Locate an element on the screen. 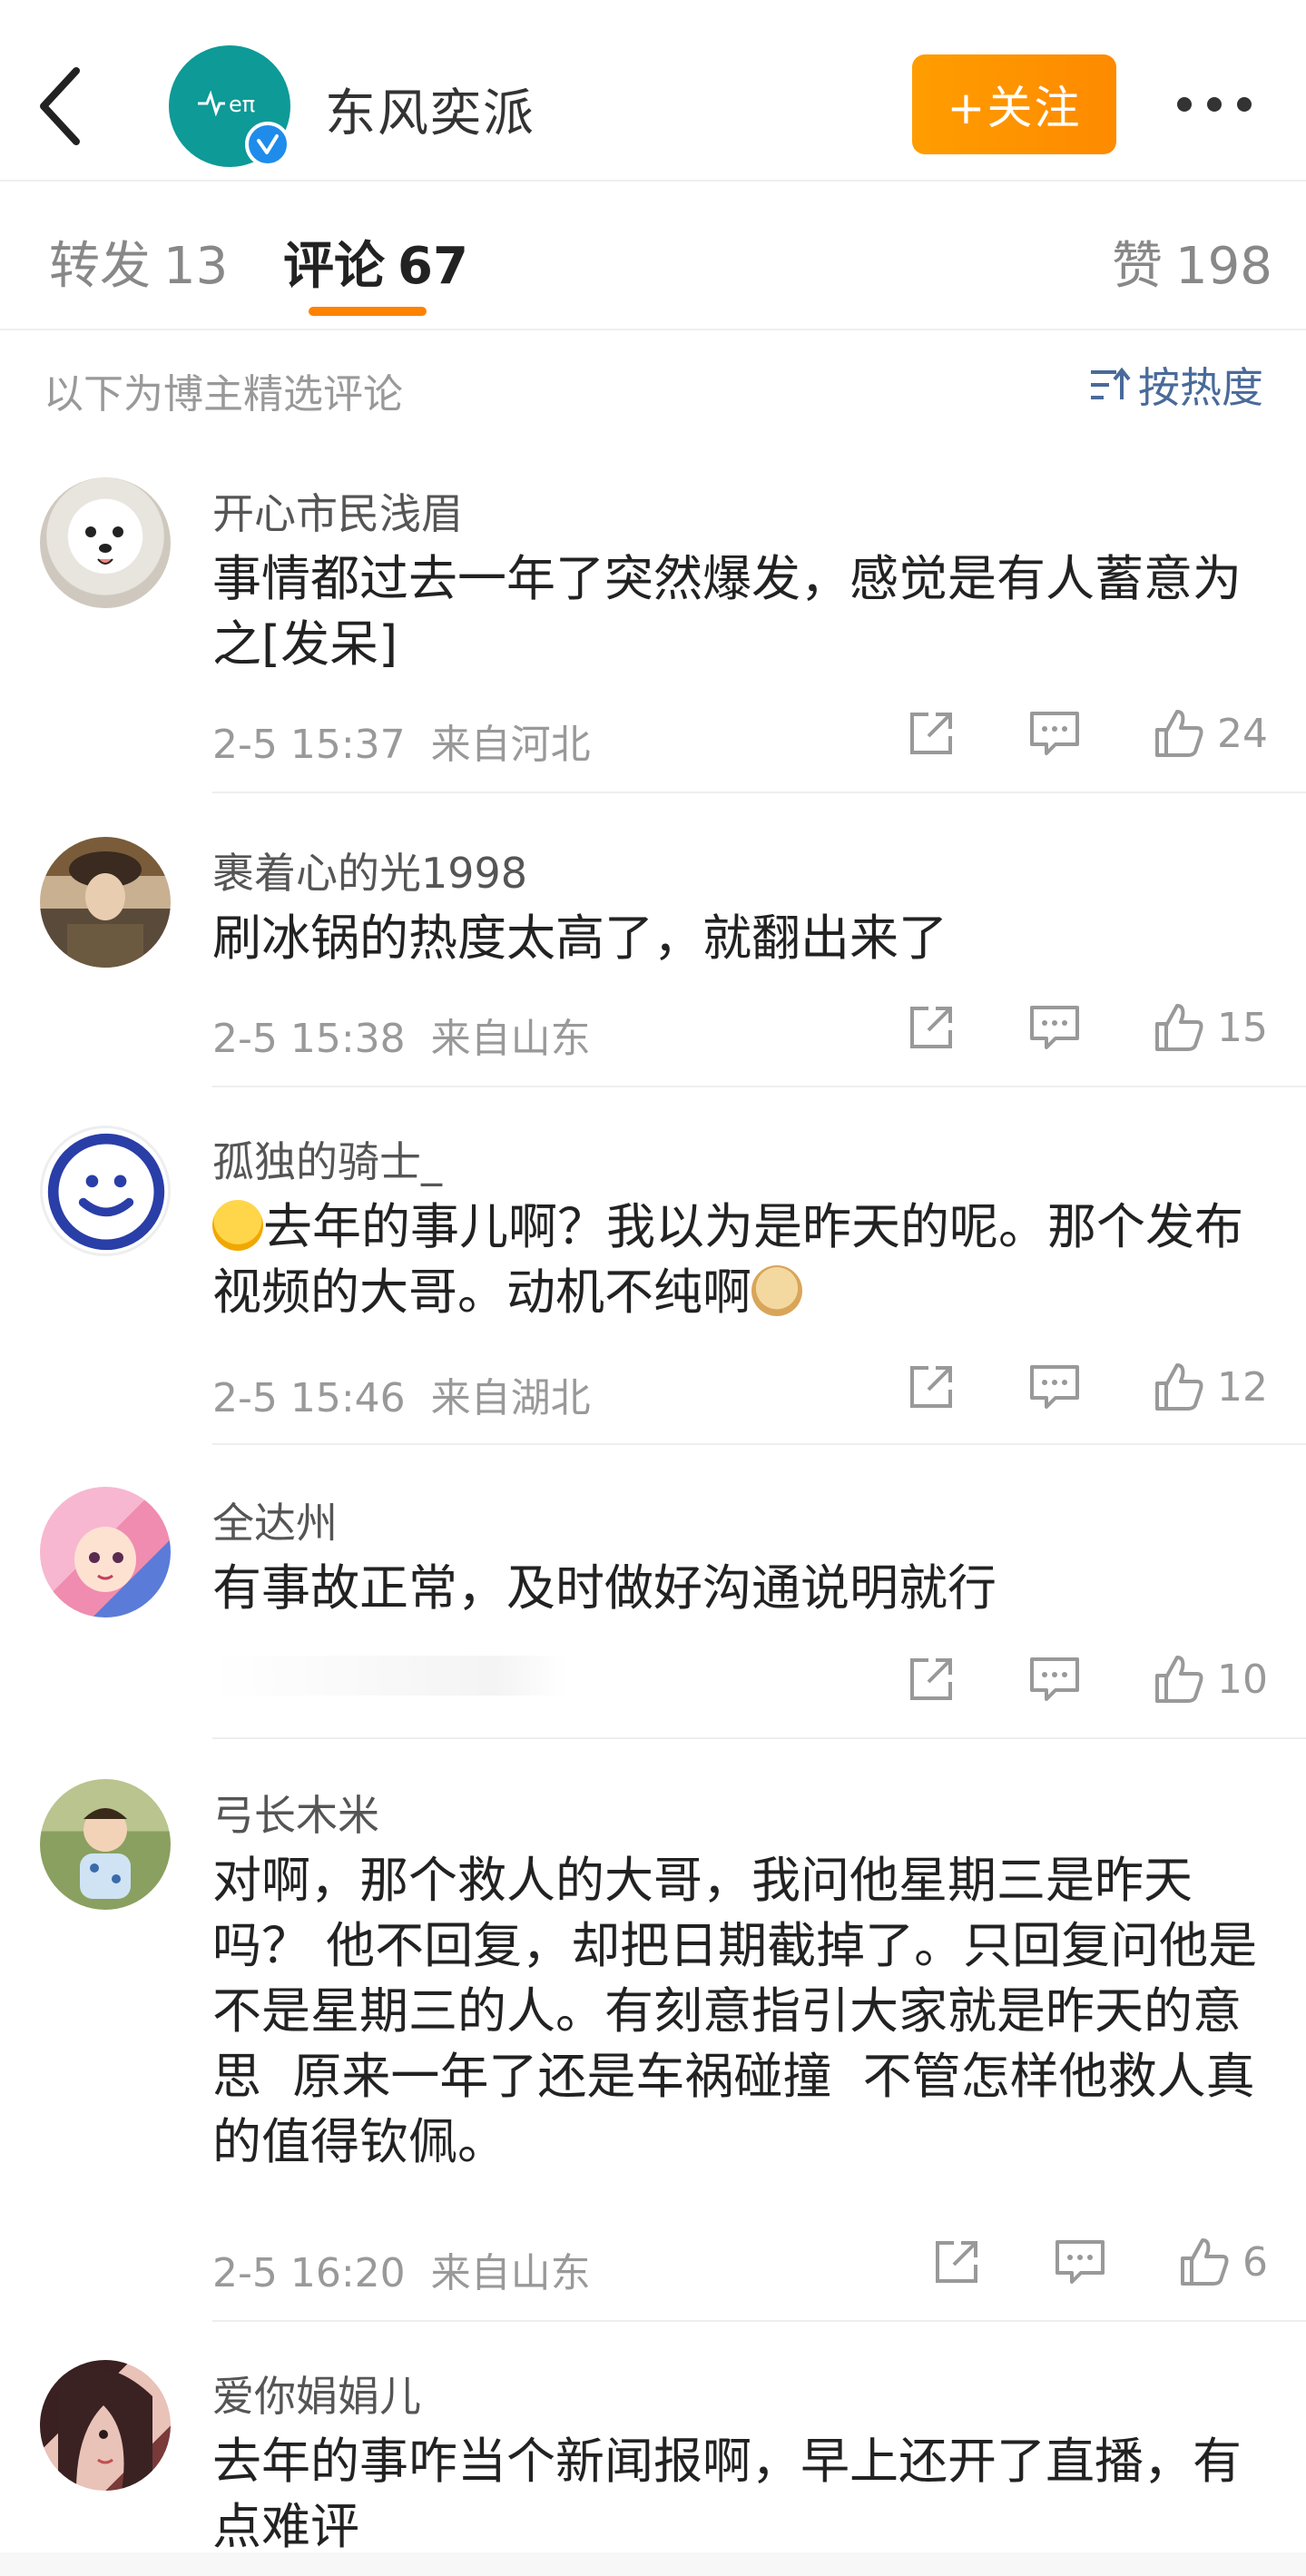 This screenshot has width=1306, height=2576. comment-username: 开心市民浅眉 is located at coordinates (337, 511).